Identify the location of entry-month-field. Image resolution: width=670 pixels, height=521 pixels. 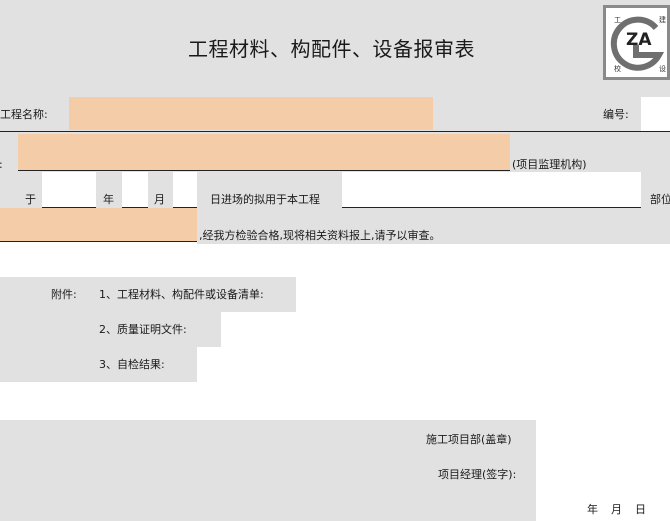
(185, 190).